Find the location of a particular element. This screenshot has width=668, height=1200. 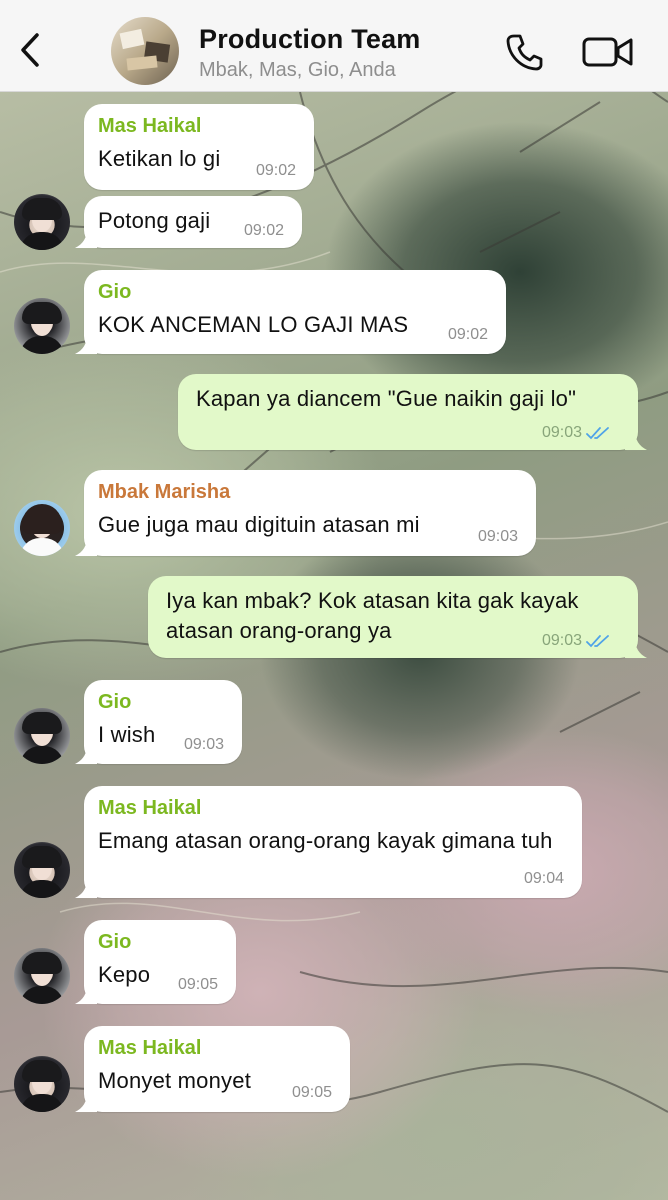

video-call-button is located at coordinates (608, 52).